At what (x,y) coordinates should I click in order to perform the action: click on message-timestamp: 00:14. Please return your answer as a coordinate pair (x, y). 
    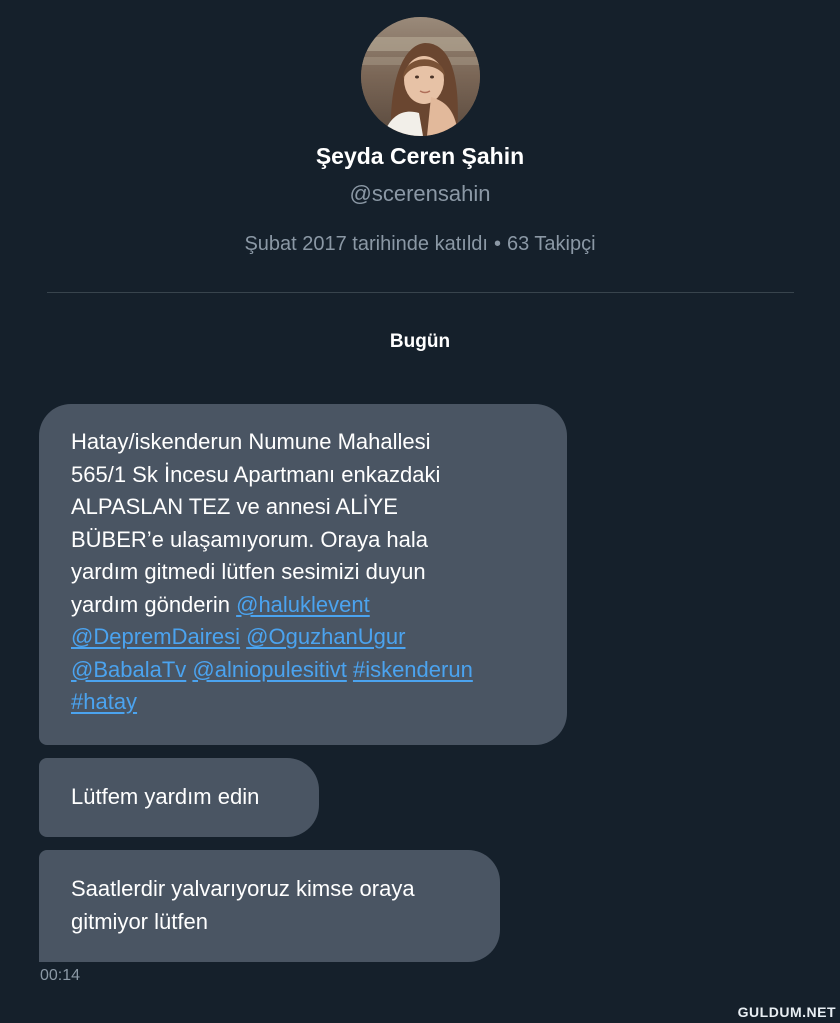
    Looking at the image, I should click on (60, 975).